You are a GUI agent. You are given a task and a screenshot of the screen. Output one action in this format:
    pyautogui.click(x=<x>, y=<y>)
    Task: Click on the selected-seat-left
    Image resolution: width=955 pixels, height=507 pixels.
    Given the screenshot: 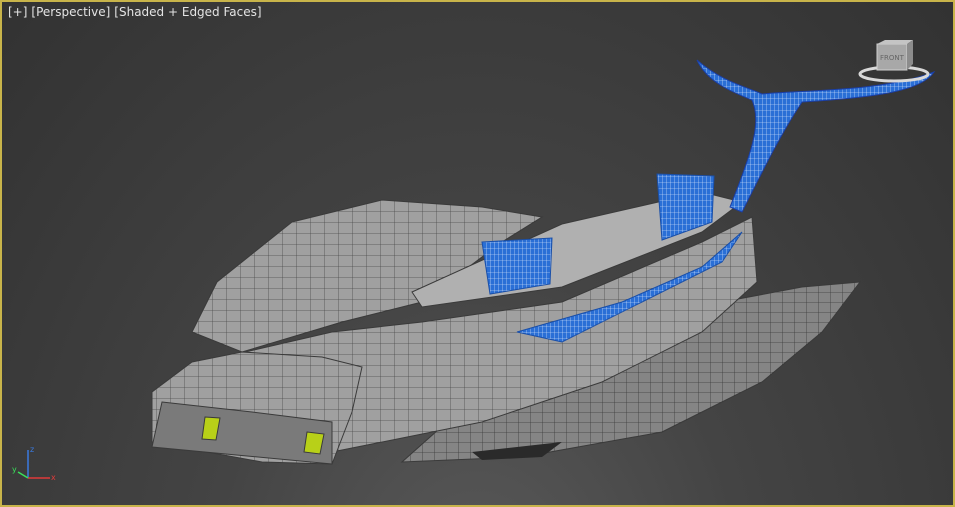 What is the action you would take?
    pyautogui.click(x=517, y=266)
    